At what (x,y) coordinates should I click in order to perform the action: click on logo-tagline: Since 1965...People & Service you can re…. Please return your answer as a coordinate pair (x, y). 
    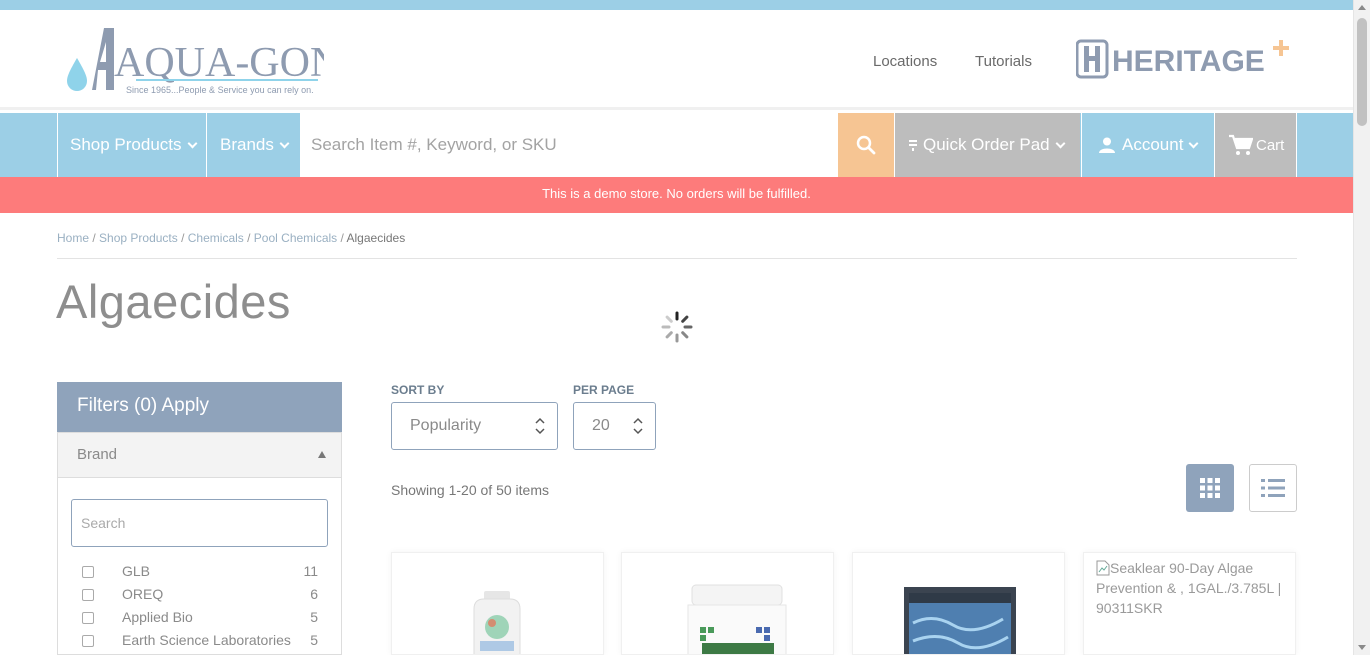
    Looking at the image, I should click on (220, 90).